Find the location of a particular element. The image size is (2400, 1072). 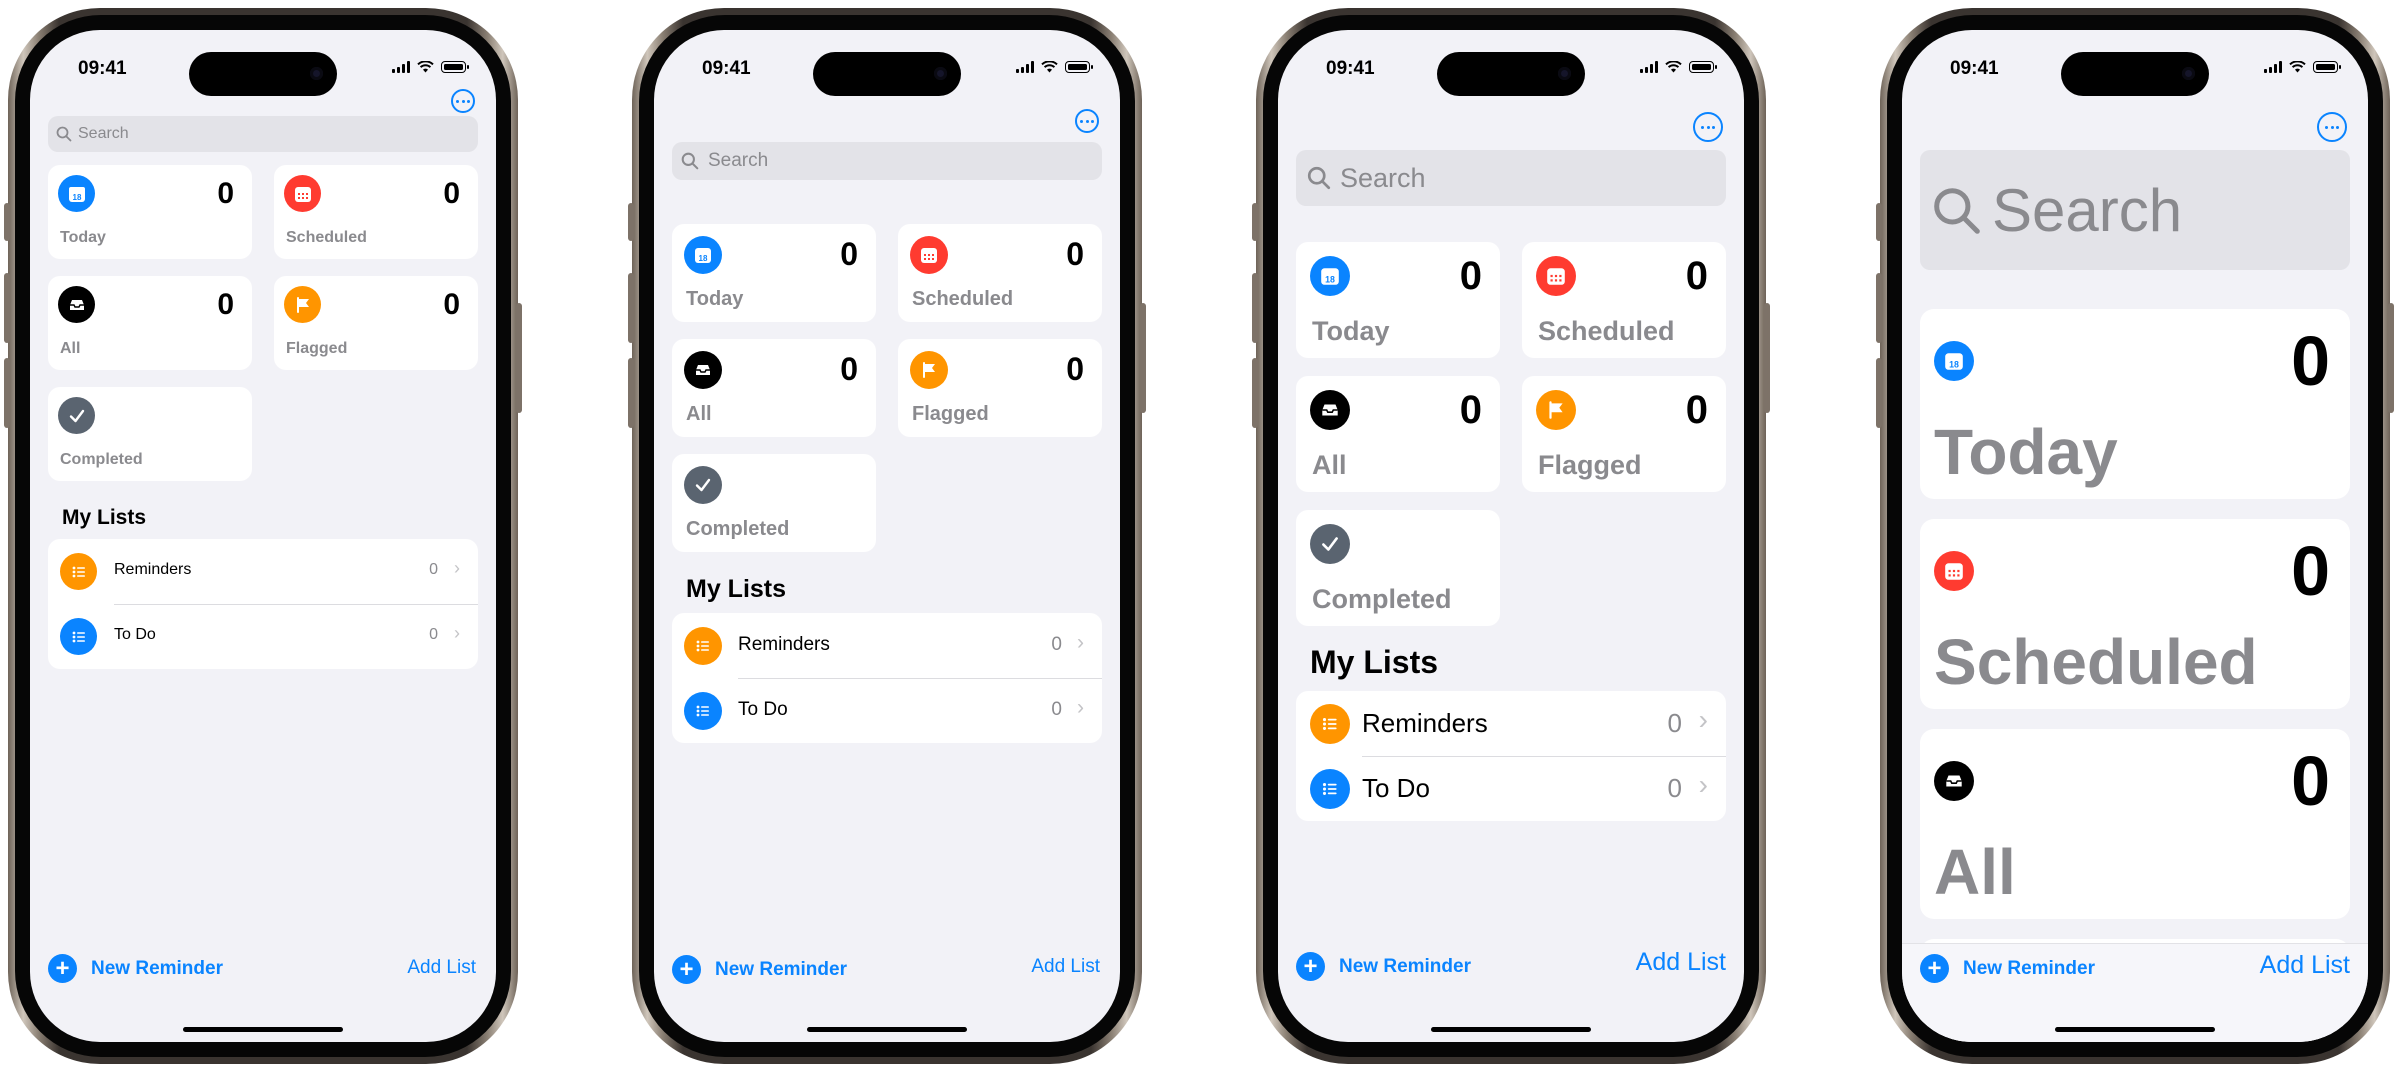

calendar-grid-icon is located at coordinates (302, 193).